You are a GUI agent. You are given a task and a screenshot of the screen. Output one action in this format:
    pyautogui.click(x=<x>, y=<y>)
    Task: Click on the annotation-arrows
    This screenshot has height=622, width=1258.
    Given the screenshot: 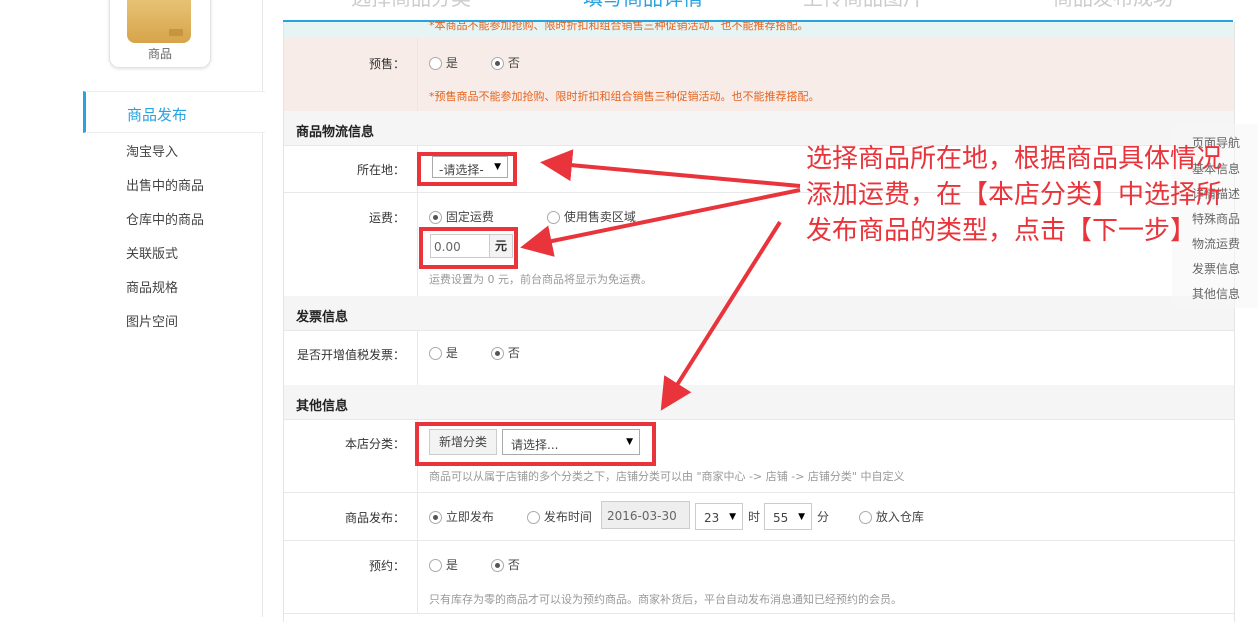 What is the action you would take?
    pyautogui.click(x=660, y=280)
    